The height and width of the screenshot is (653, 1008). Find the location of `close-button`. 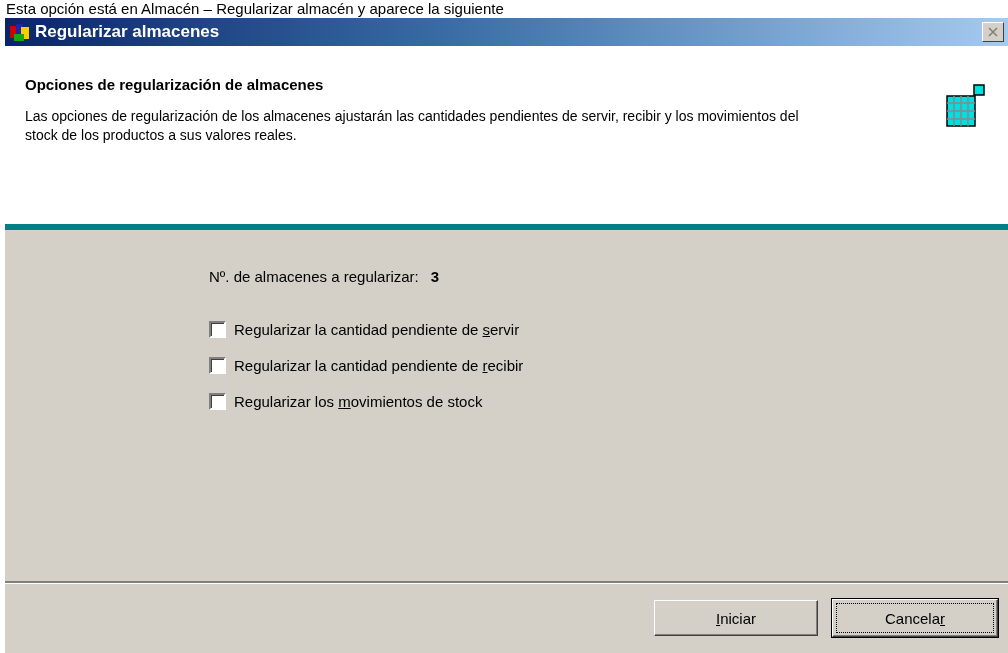

close-button is located at coordinates (993, 32).